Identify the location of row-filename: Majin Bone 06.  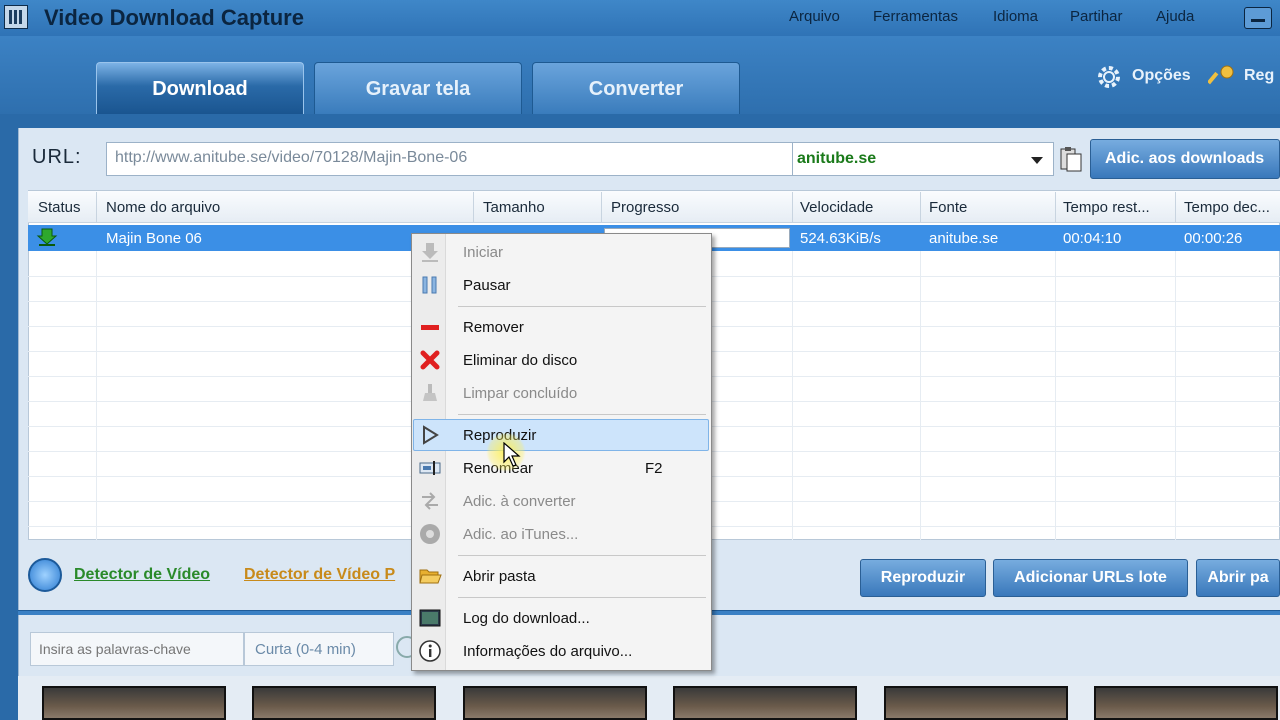
(154, 238).